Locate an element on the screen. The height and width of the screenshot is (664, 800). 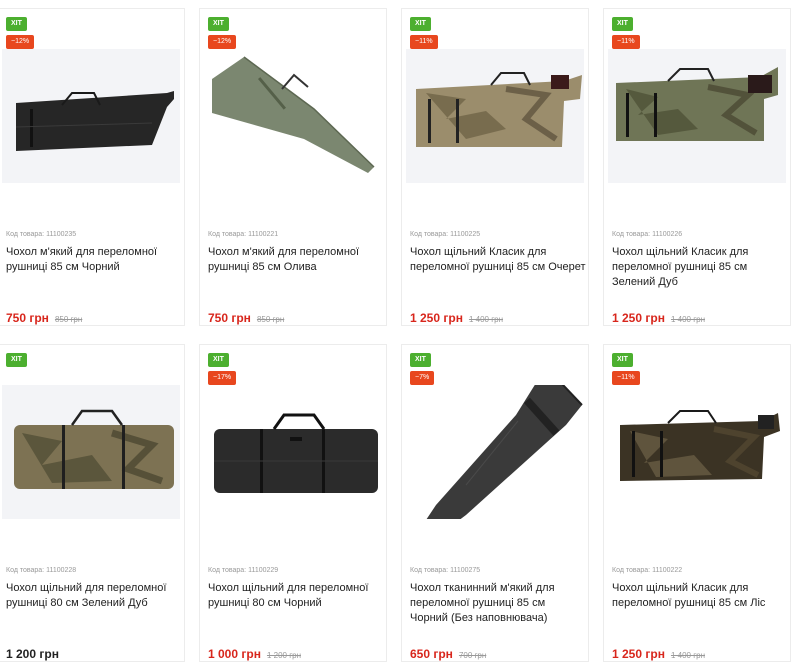
old-price: 1 200 грн is located at coordinates (283, 655).